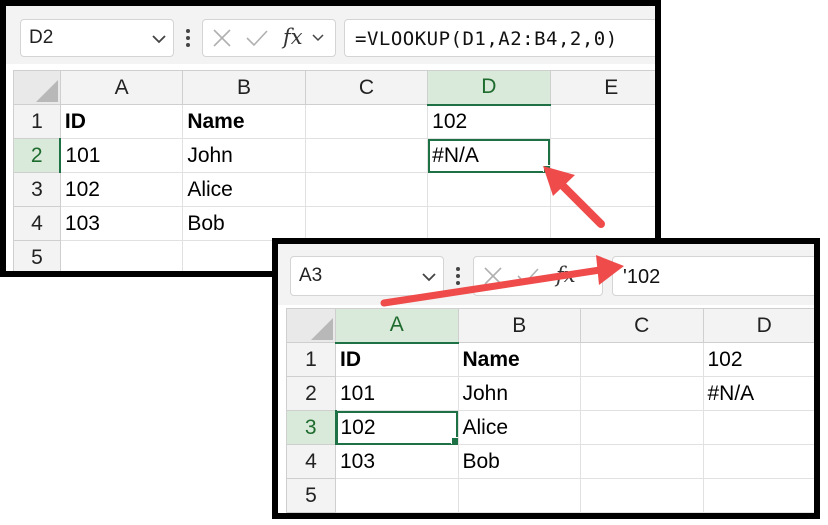 Image resolution: width=828 pixels, height=525 pixels. What do you see at coordinates (311, 275) in the screenshot?
I see `name-box-value: A3` at bounding box center [311, 275].